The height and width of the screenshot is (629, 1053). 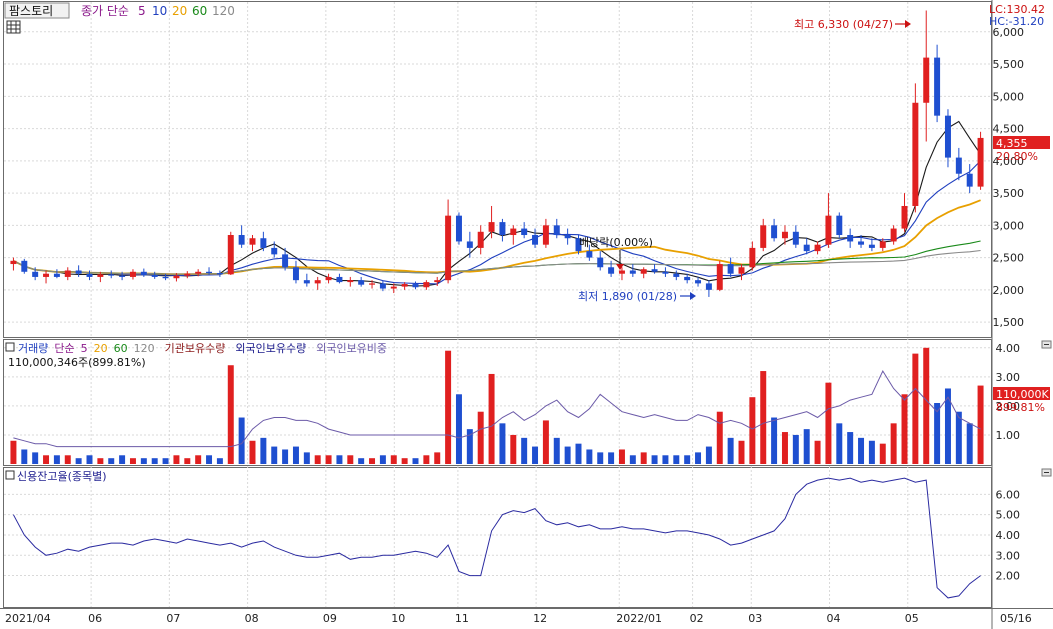 I want to click on credit-tick-label: 4.00, so click(x=1008, y=535).